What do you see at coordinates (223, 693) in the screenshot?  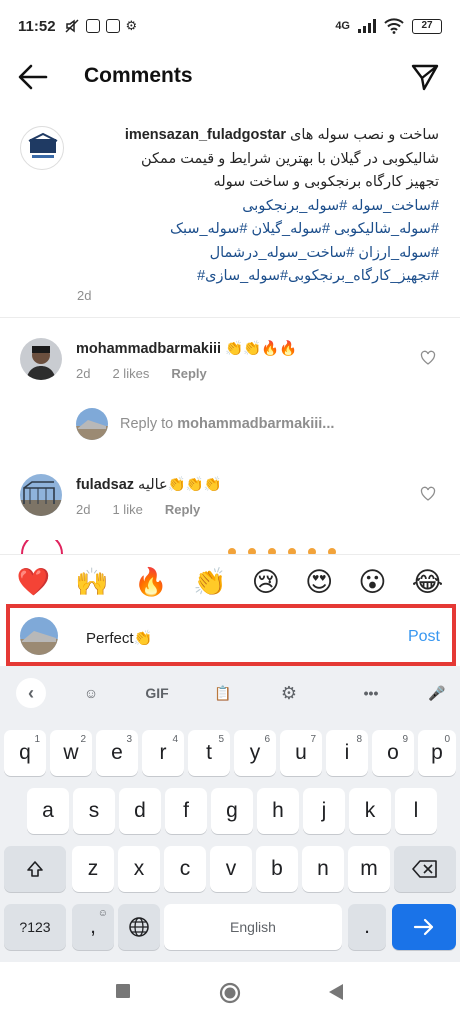 I see `clipboard-icon: 📋` at bounding box center [223, 693].